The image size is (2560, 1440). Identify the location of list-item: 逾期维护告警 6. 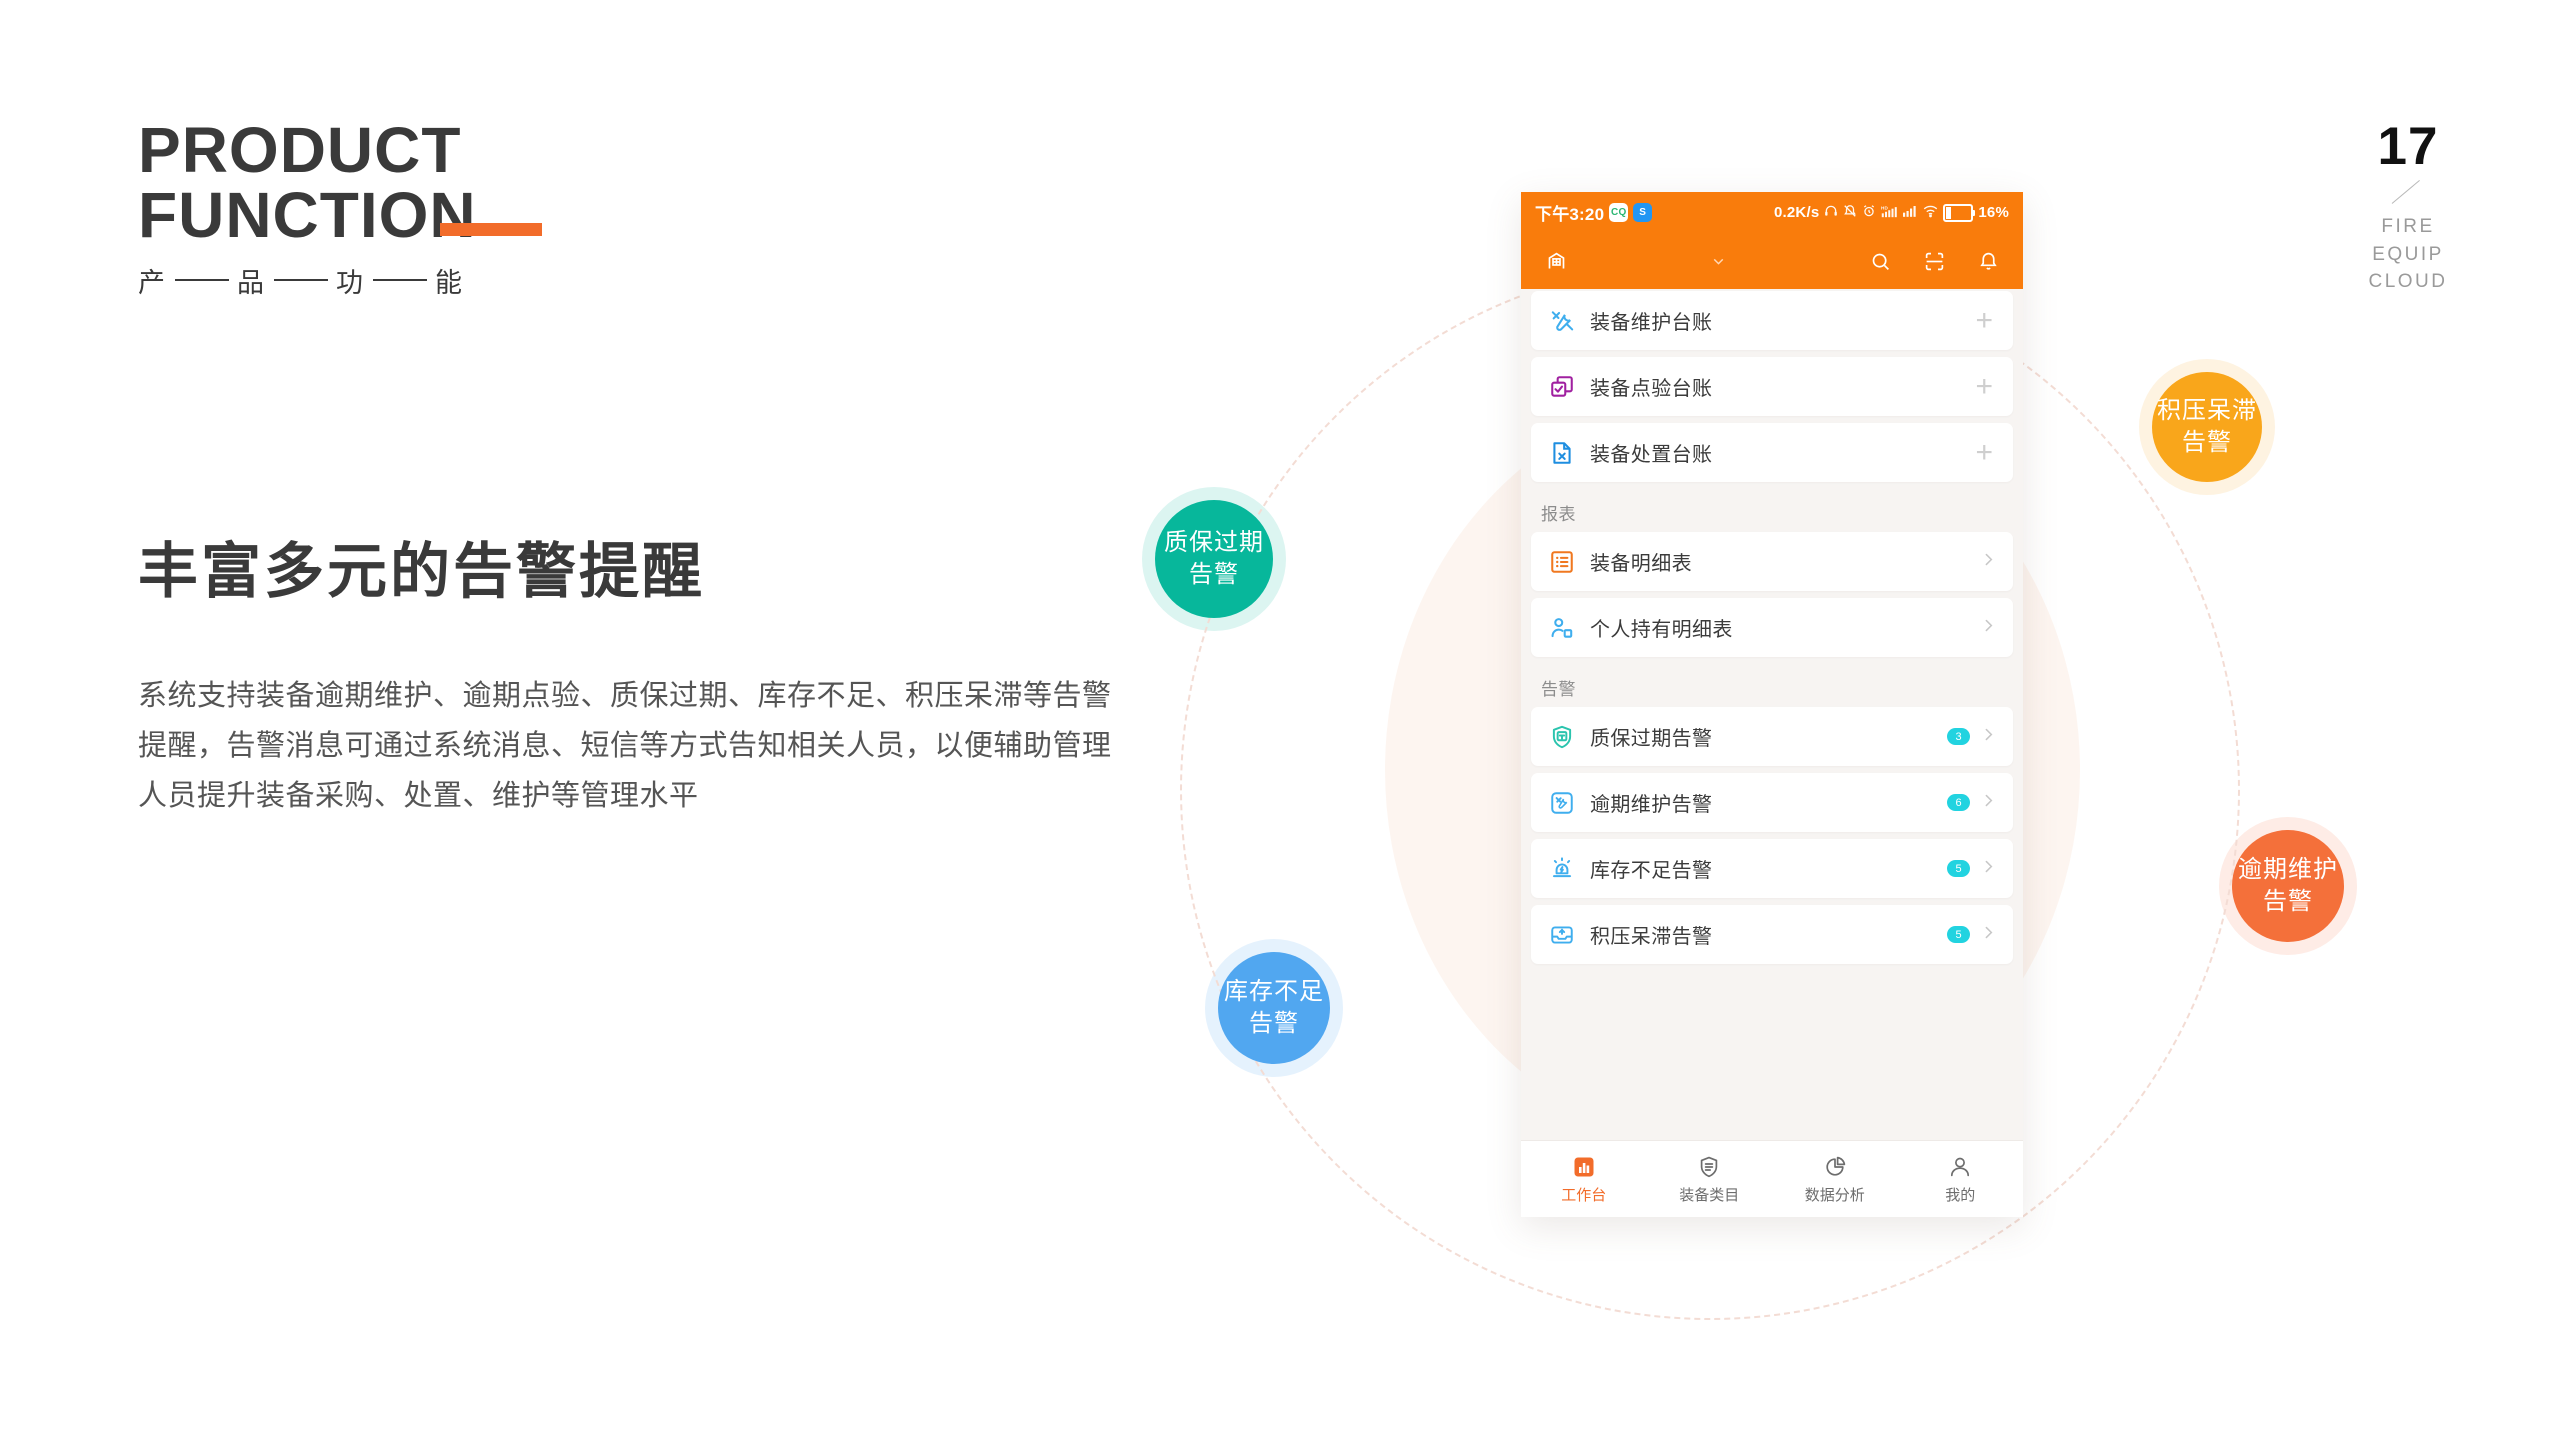
(1772, 802).